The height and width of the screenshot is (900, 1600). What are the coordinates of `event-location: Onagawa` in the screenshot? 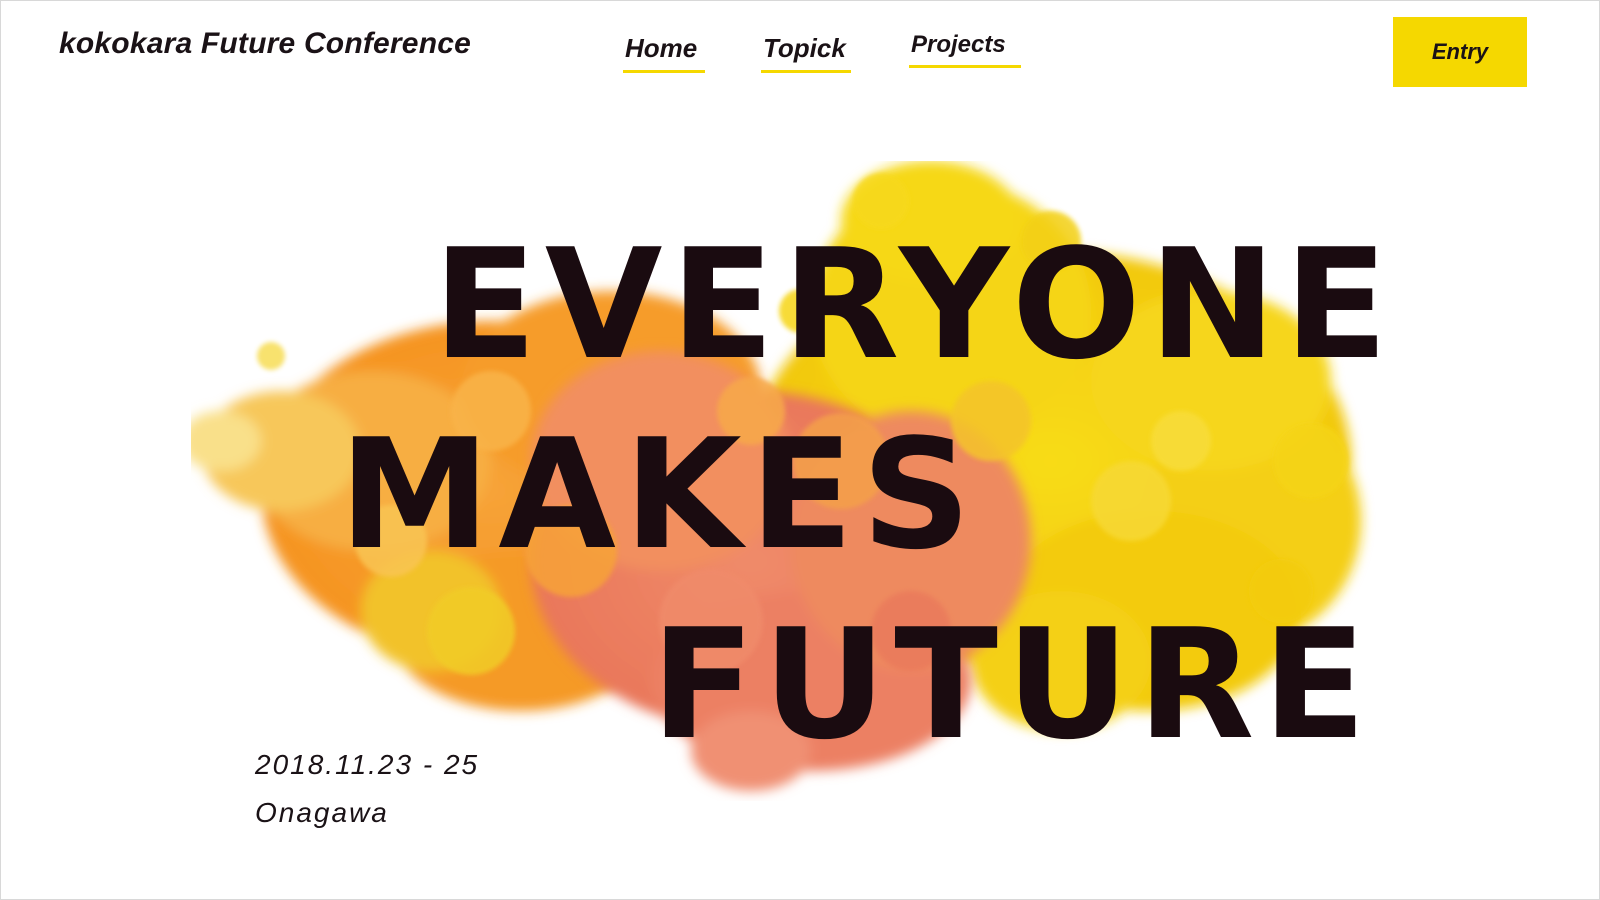 It's located at (322, 812).